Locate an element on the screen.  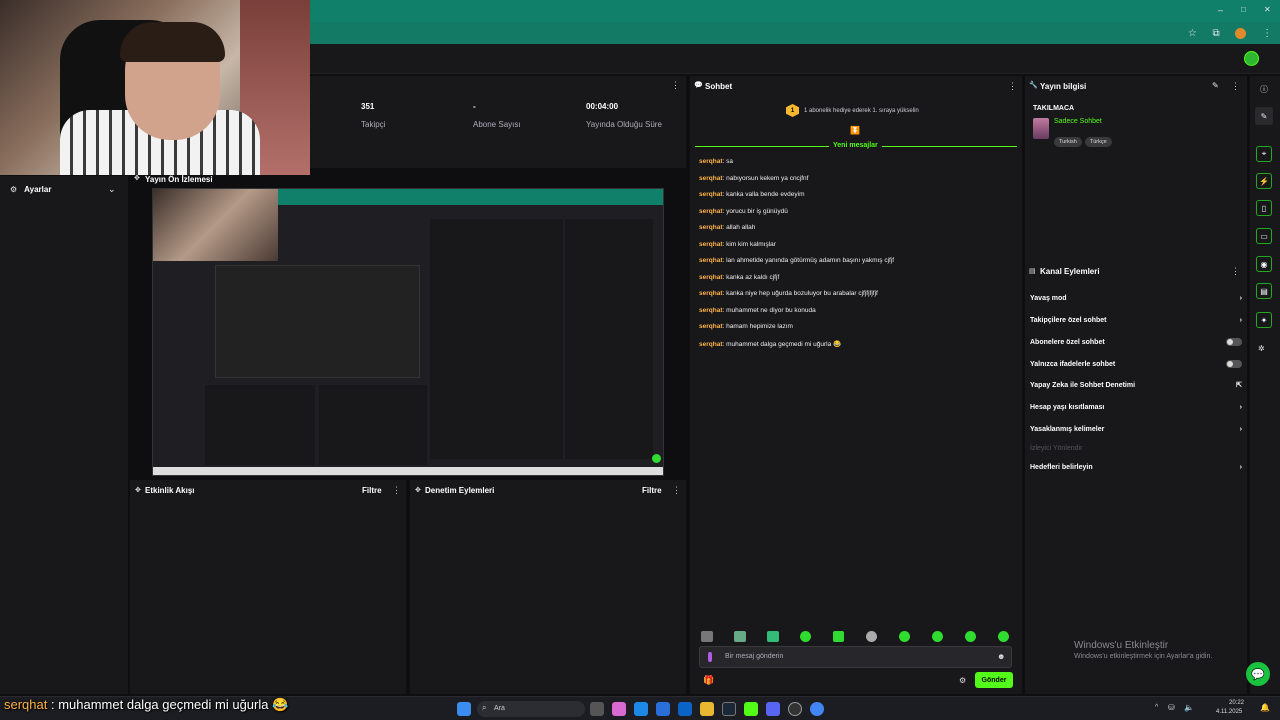
chat-message: serqhat: muhammet ne diyor bu konuda is located at coordinates (857, 310).